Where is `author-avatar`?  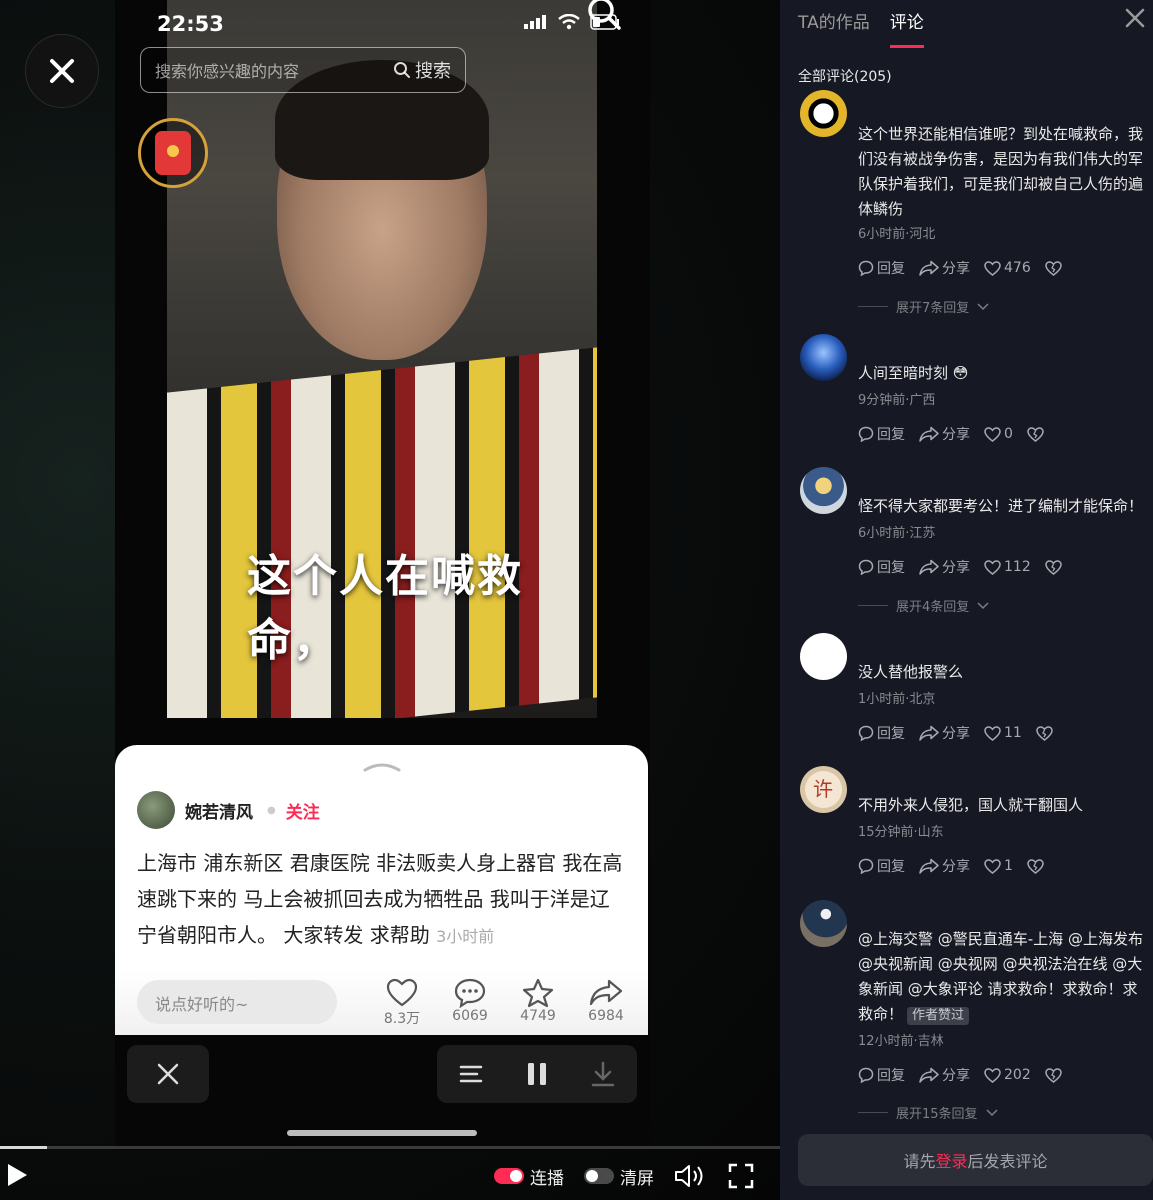
author-avatar is located at coordinates (156, 810).